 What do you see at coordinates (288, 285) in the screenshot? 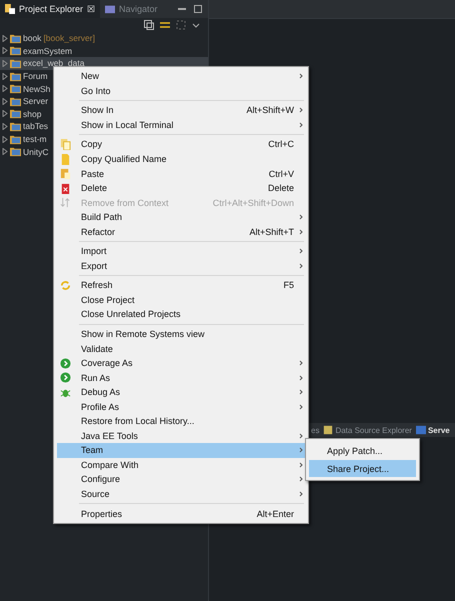
I see `shortcut-label: F5` at bounding box center [288, 285].